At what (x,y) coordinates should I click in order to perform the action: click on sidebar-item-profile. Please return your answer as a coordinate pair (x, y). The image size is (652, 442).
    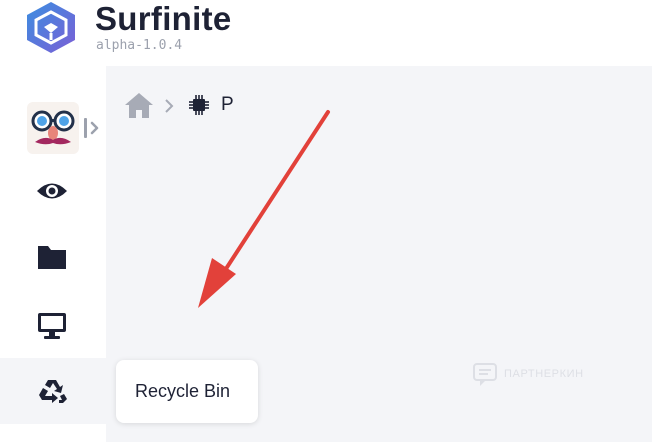
    Looking at the image, I should click on (53, 125).